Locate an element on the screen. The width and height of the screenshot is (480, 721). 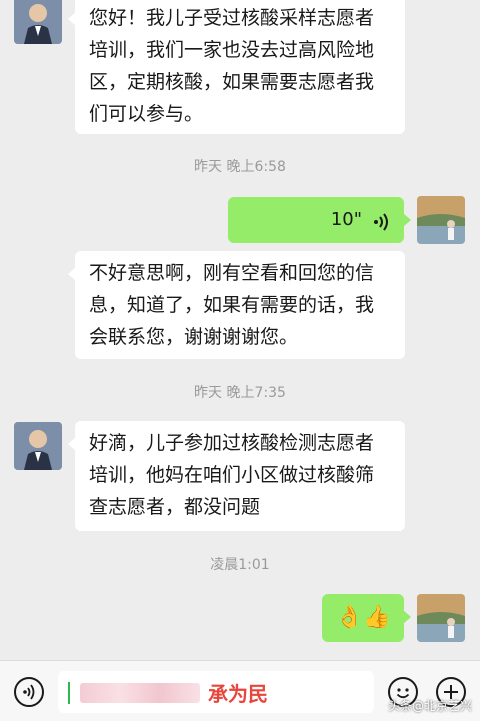
timestamp: 昨天 晚上7:35 is located at coordinates (240, 393).